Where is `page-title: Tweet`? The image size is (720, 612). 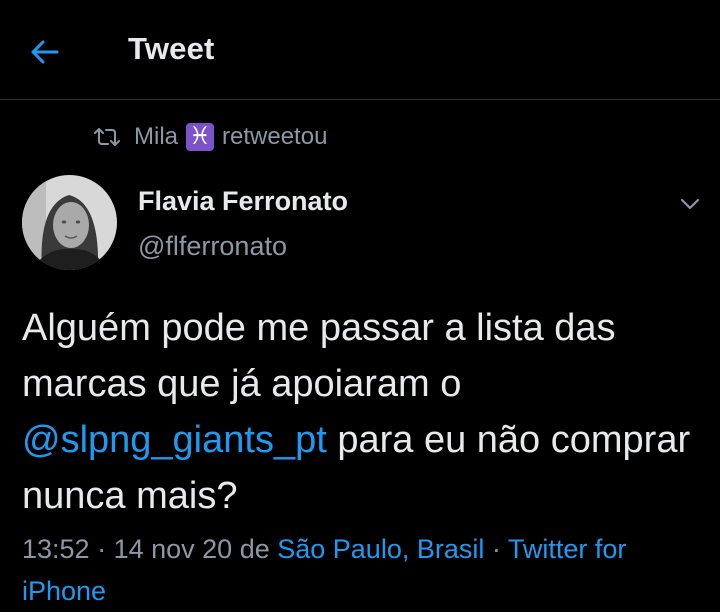 page-title: Tweet is located at coordinates (171, 48).